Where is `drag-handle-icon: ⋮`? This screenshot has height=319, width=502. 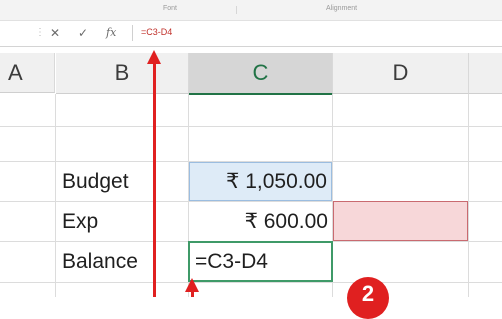 drag-handle-icon: ⋮ is located at coordinates (40, 32).